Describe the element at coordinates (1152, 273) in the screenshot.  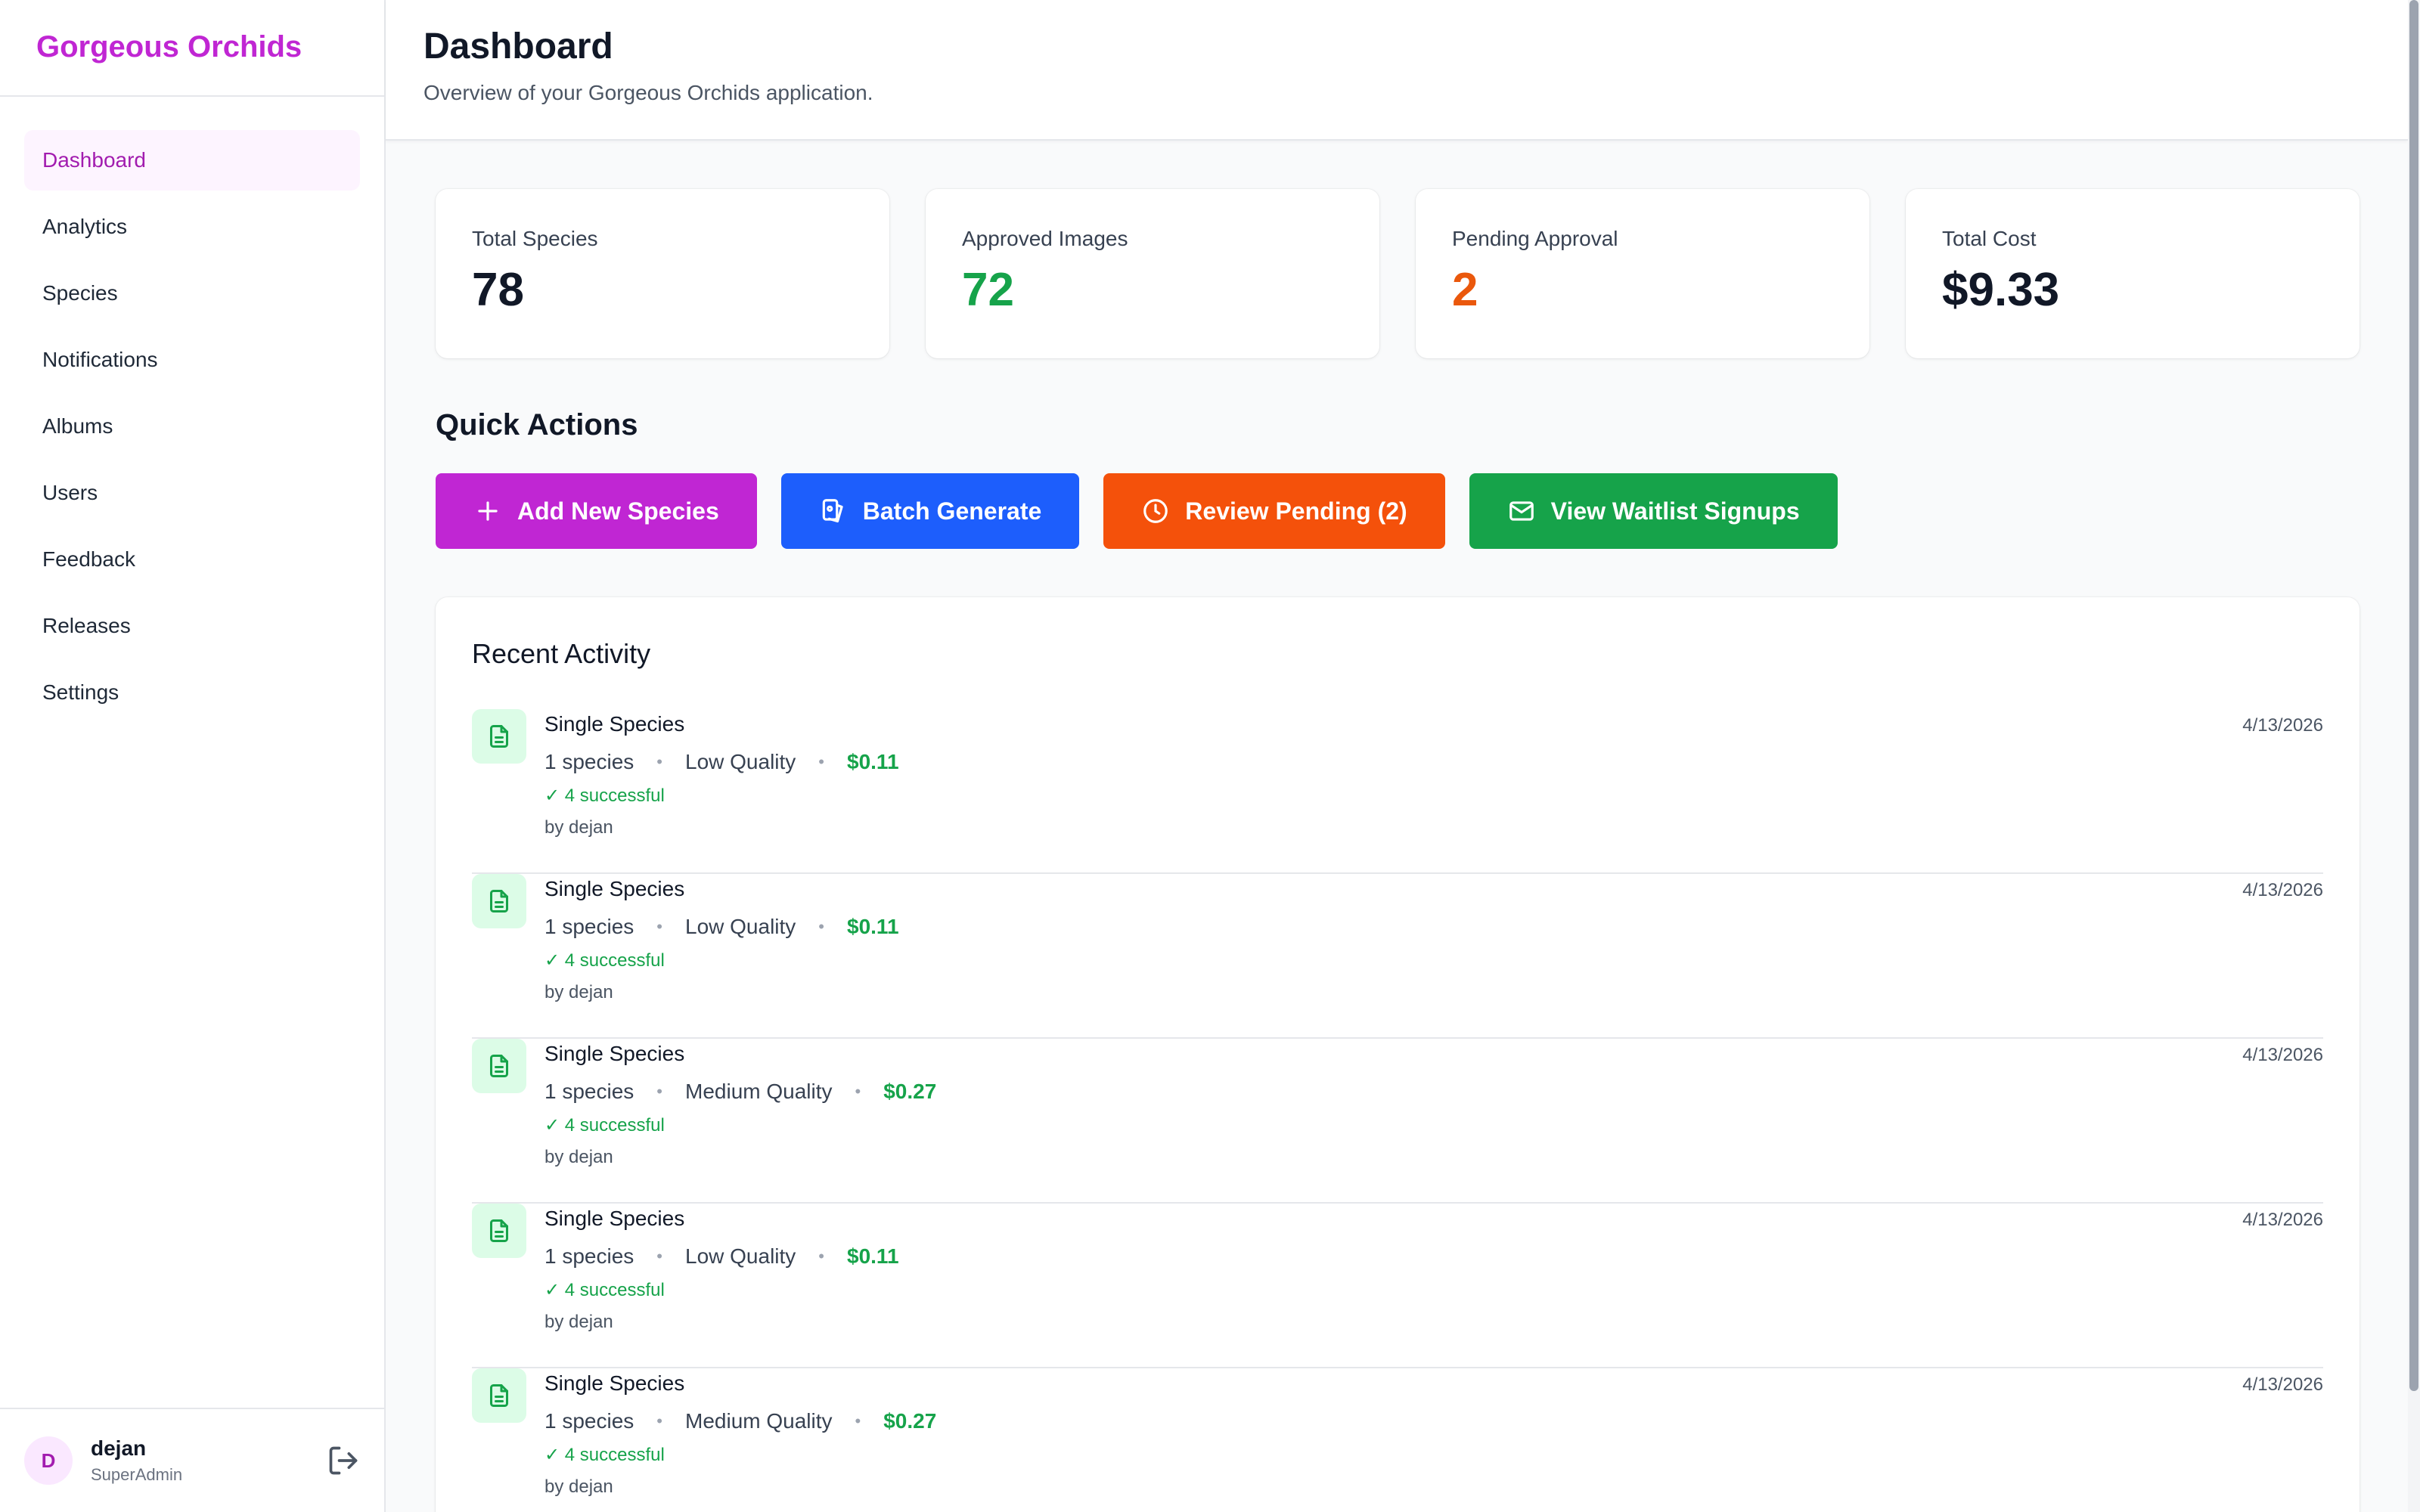
I see `stat-card-approved-images: Approved Images 72` at that location.